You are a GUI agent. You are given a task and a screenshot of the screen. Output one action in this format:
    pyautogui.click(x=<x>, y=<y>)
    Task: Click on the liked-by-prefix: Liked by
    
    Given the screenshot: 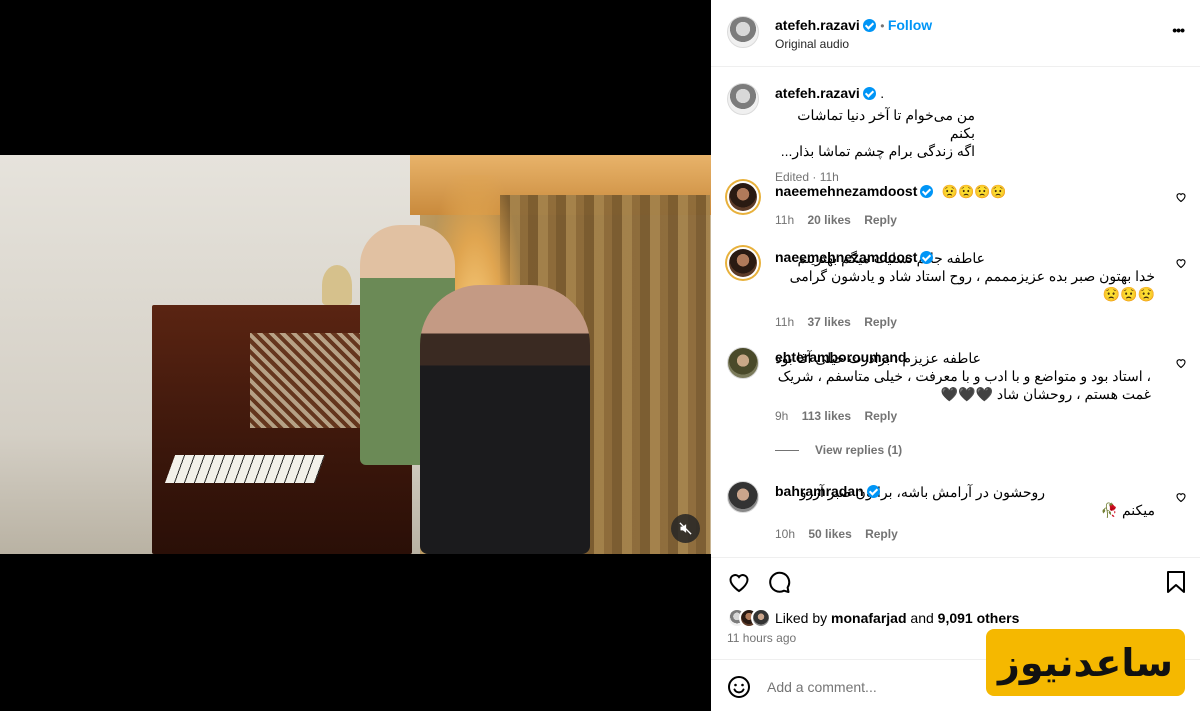 What is the action you would take?
    pyautogui.click(x=801, y=618)
    